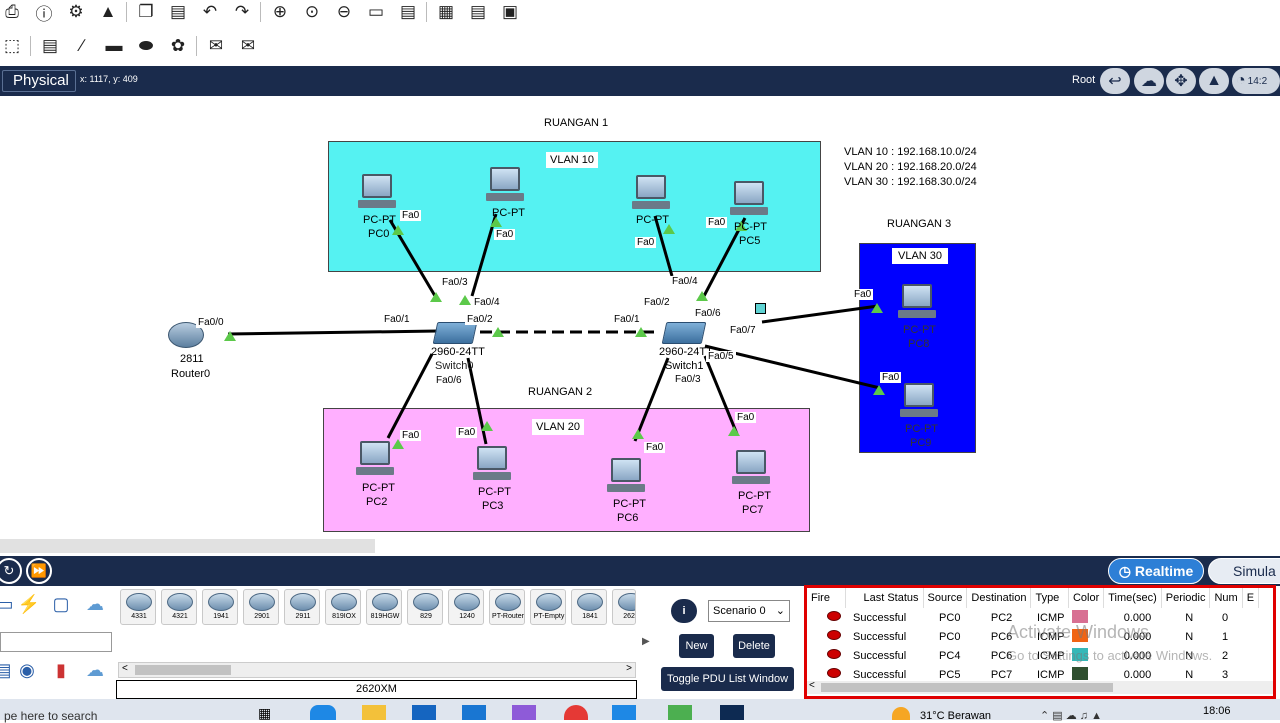  I want to click on scenario-select: Scenario 0 ⌄, so click(749, 611).